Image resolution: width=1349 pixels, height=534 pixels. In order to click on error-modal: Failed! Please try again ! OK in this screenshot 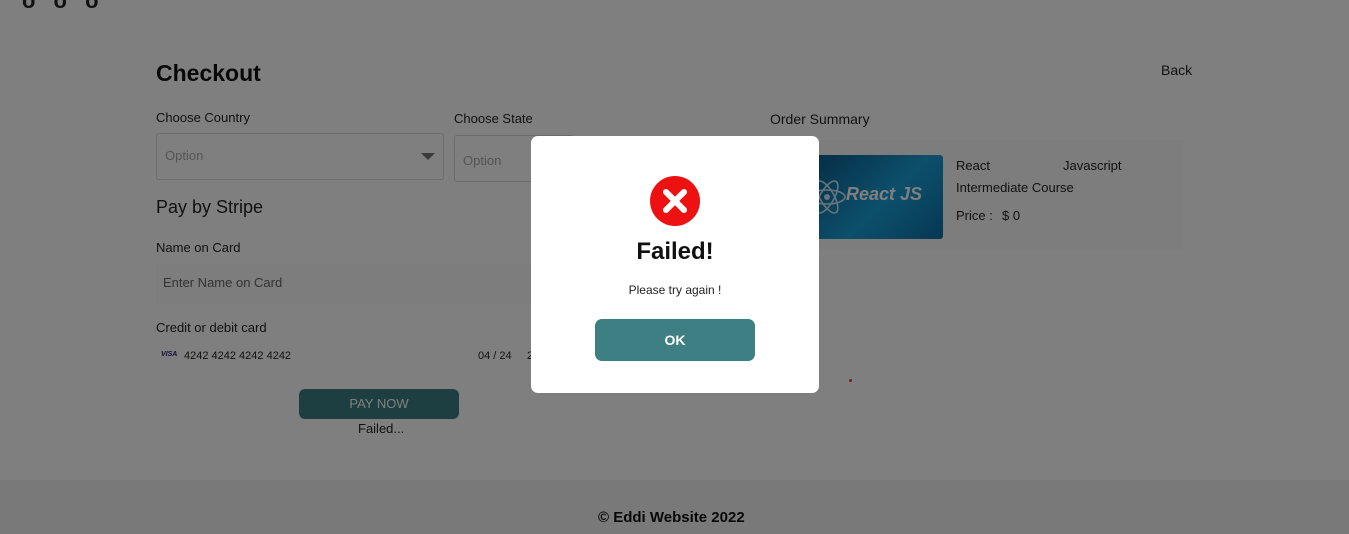, I will do `click(675, 264)`.